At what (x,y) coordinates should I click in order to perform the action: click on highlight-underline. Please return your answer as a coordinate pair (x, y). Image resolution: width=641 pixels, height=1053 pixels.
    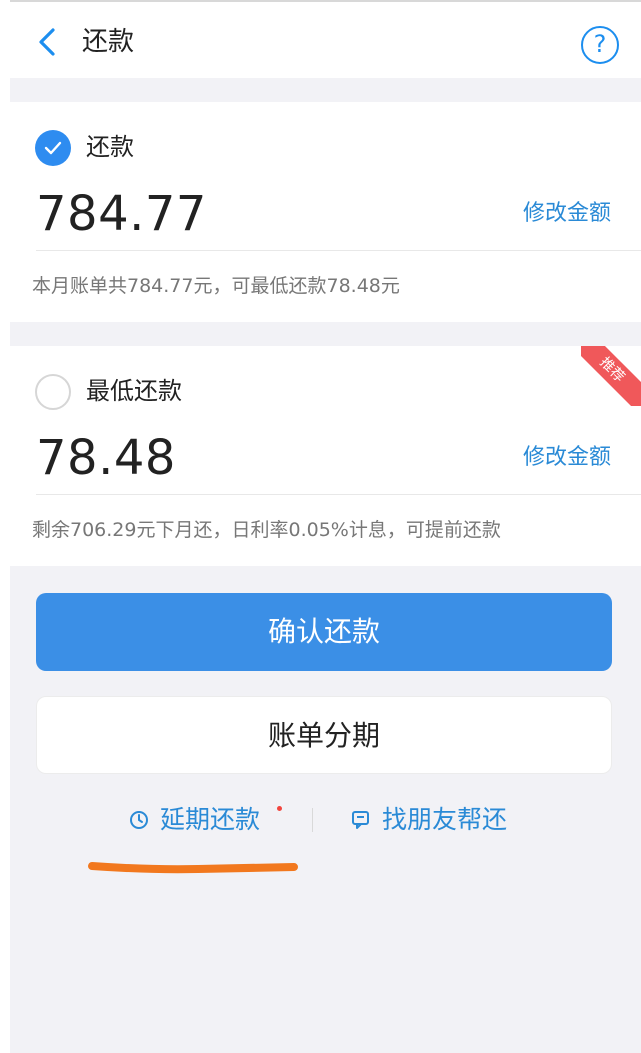
    Looking at the image, I should click on (193, 868).